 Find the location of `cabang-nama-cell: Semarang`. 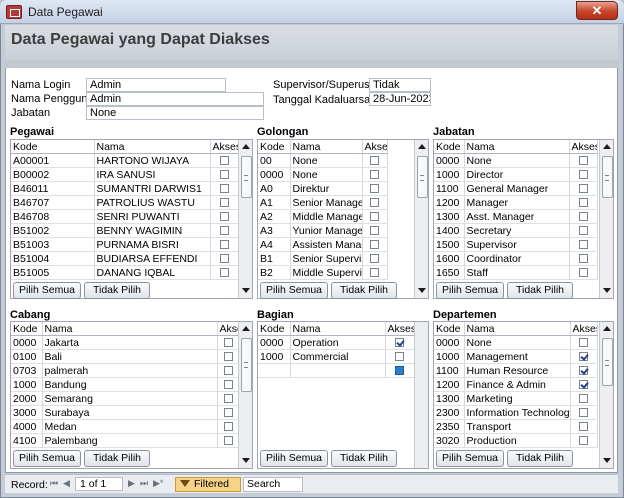

cabang-nama-cell: Semarang is located at coordinates (130, 398).